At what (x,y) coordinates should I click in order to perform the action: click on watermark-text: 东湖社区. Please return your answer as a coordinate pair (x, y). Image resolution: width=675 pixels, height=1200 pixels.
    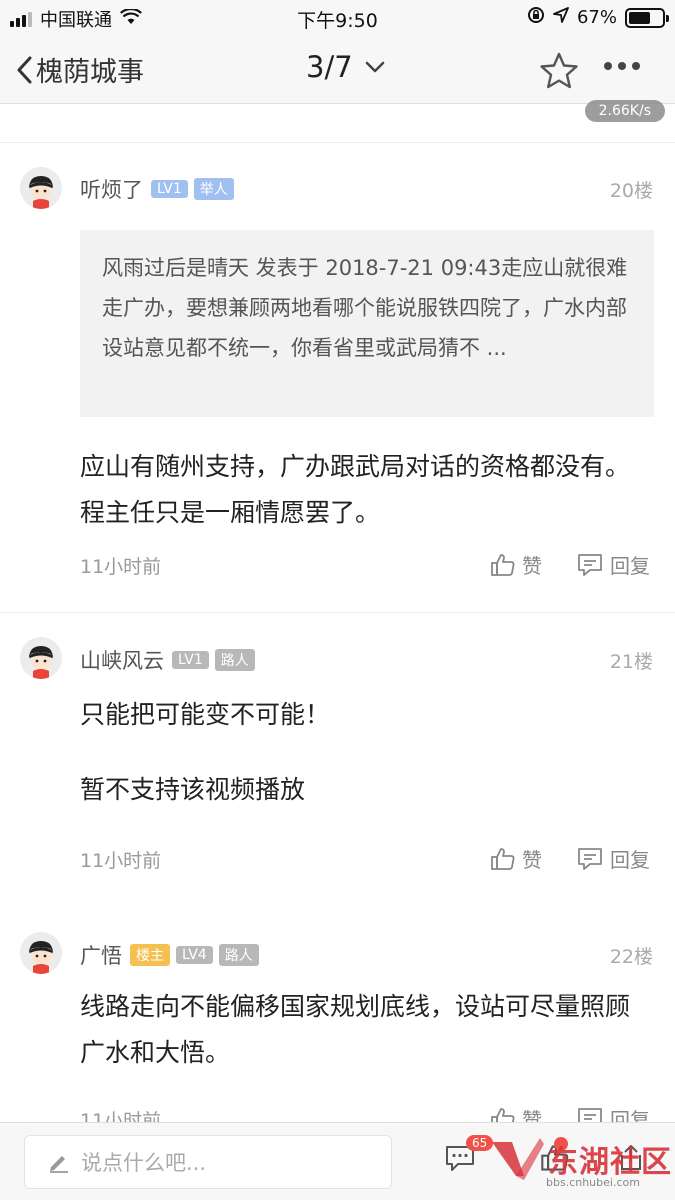
    Looking at the image, I should click on (610, 1162).